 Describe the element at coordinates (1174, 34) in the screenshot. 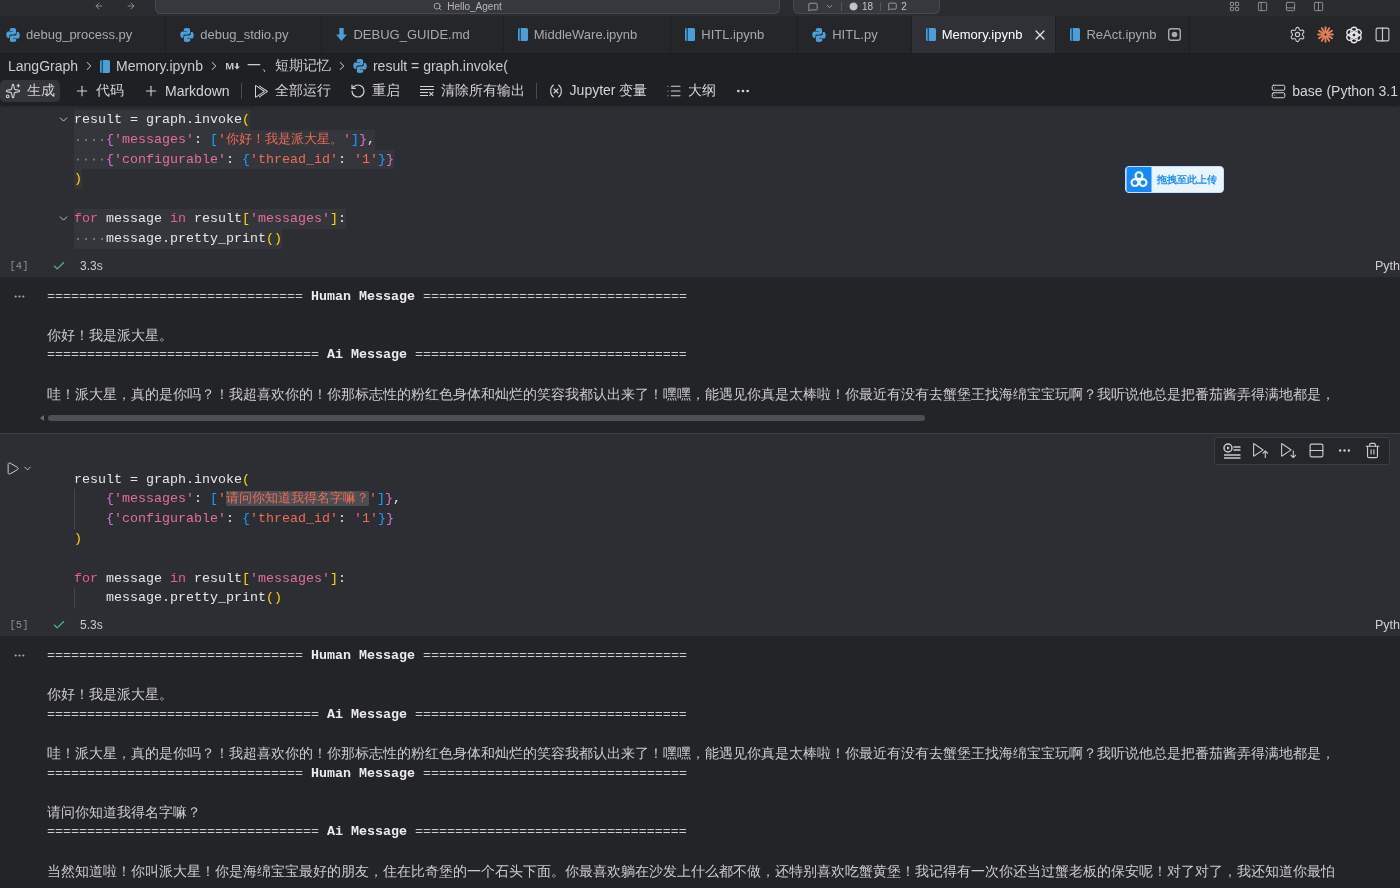

I see `modified-dot-icon` at that location.